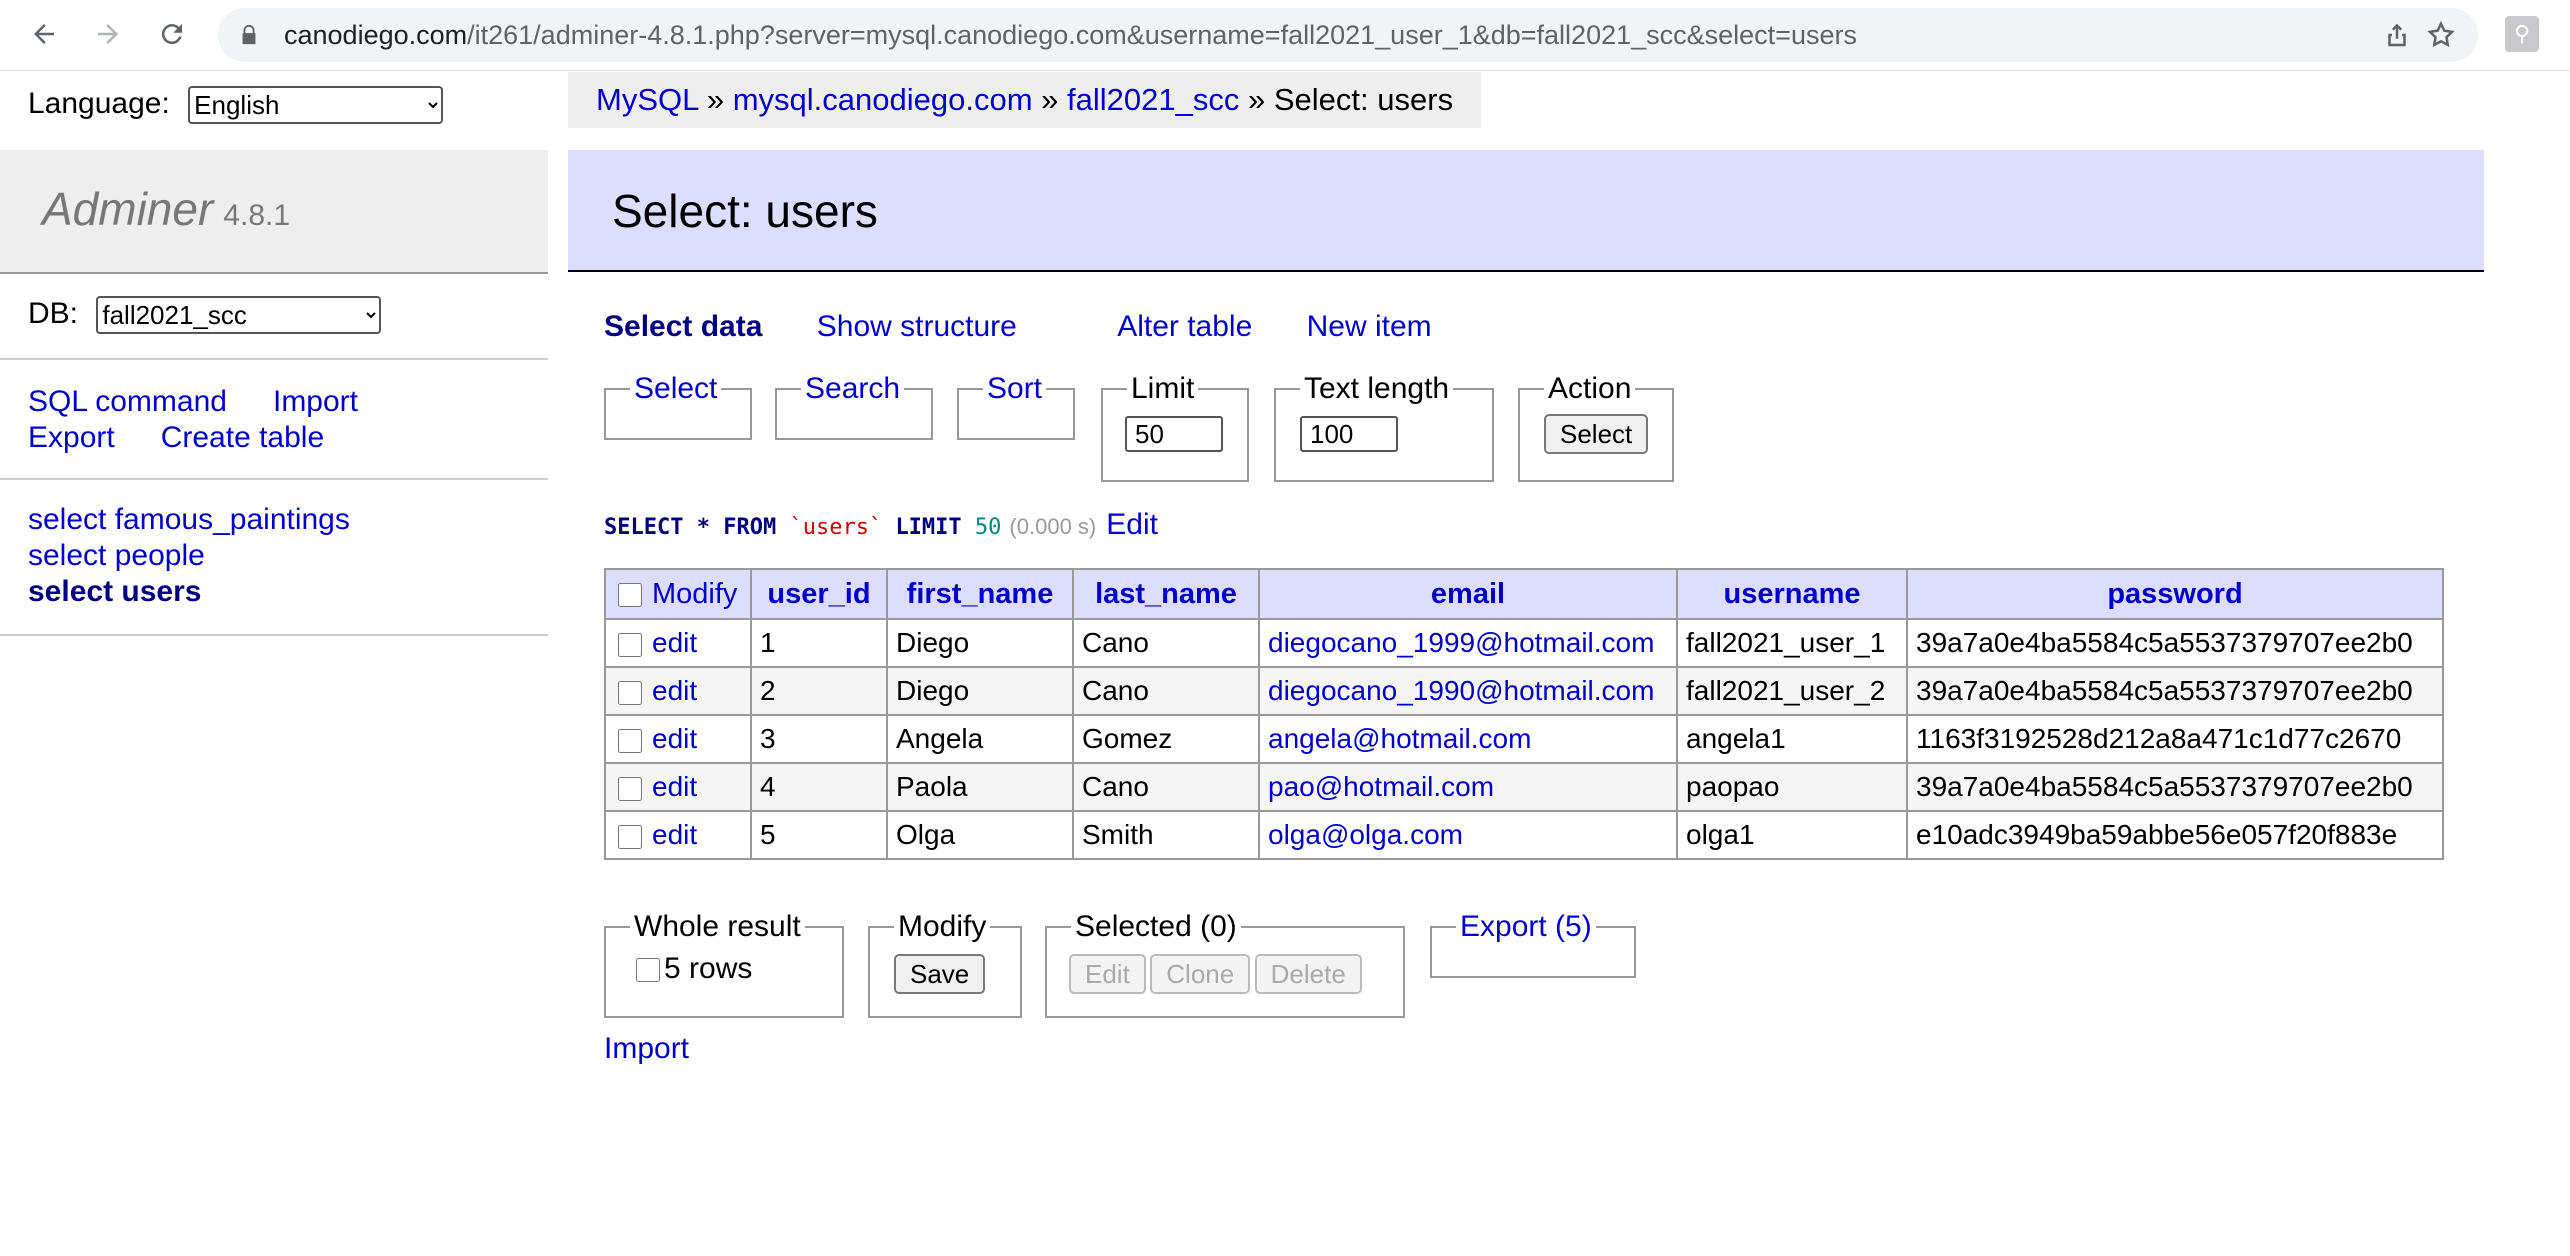 This screenshot has width=2570, height=1256. What do you see at coordinates (1468, 835) in the screenshot?
I see `cell-email: olga@olga.com` at bounding box center [1468, 835].